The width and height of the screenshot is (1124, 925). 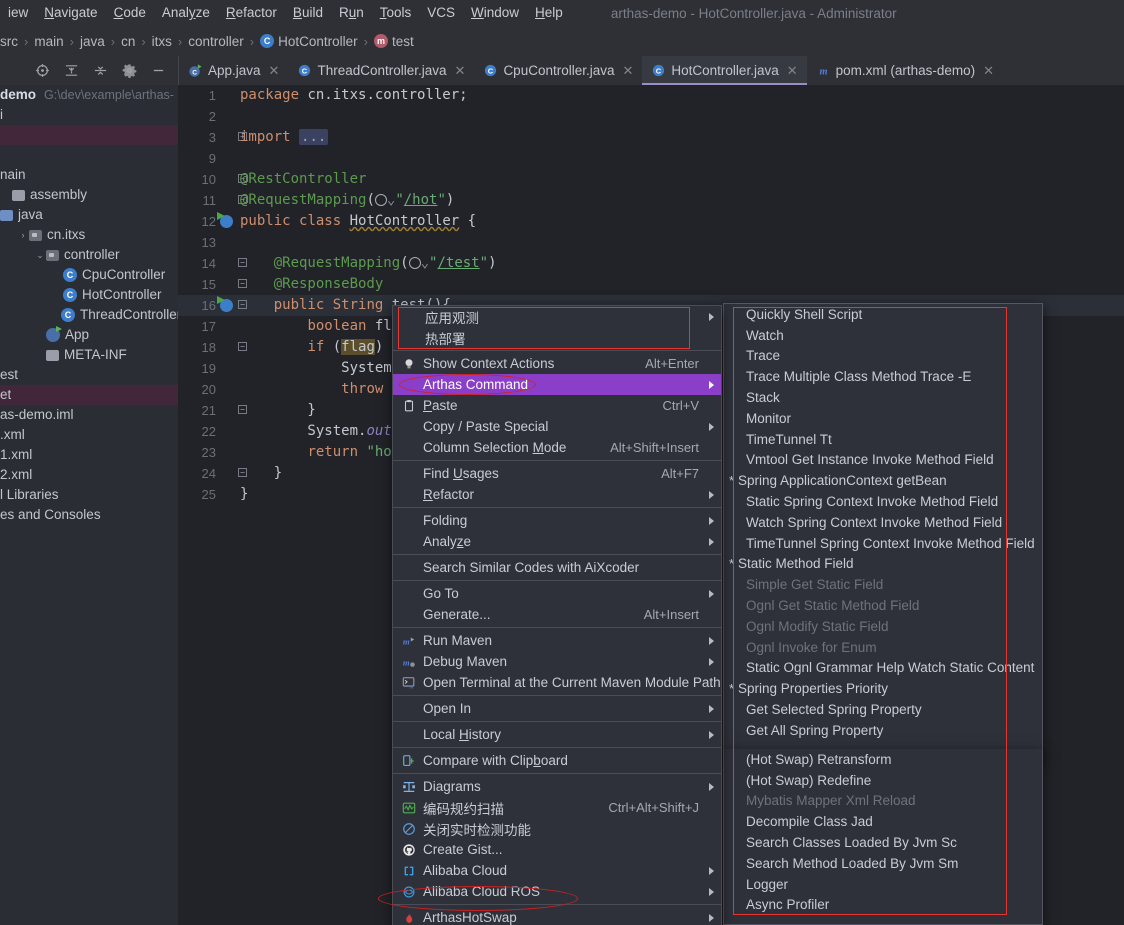 What do you see at coordinates (651, 179) in the screenshot?
I see `code-line-10: 10− @RestController` at bounding box center [651, 179].